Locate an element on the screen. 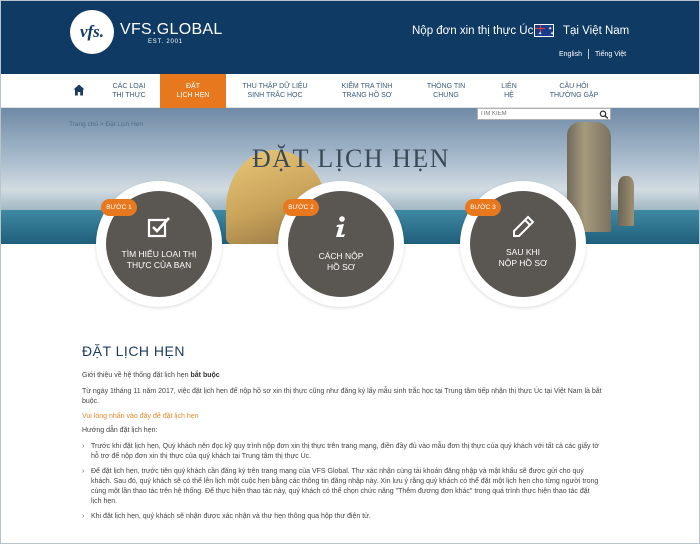 The width and height of the screenshot is (700, 544). country-label: Tại Việt Nam is located at coordinates (596, 31).